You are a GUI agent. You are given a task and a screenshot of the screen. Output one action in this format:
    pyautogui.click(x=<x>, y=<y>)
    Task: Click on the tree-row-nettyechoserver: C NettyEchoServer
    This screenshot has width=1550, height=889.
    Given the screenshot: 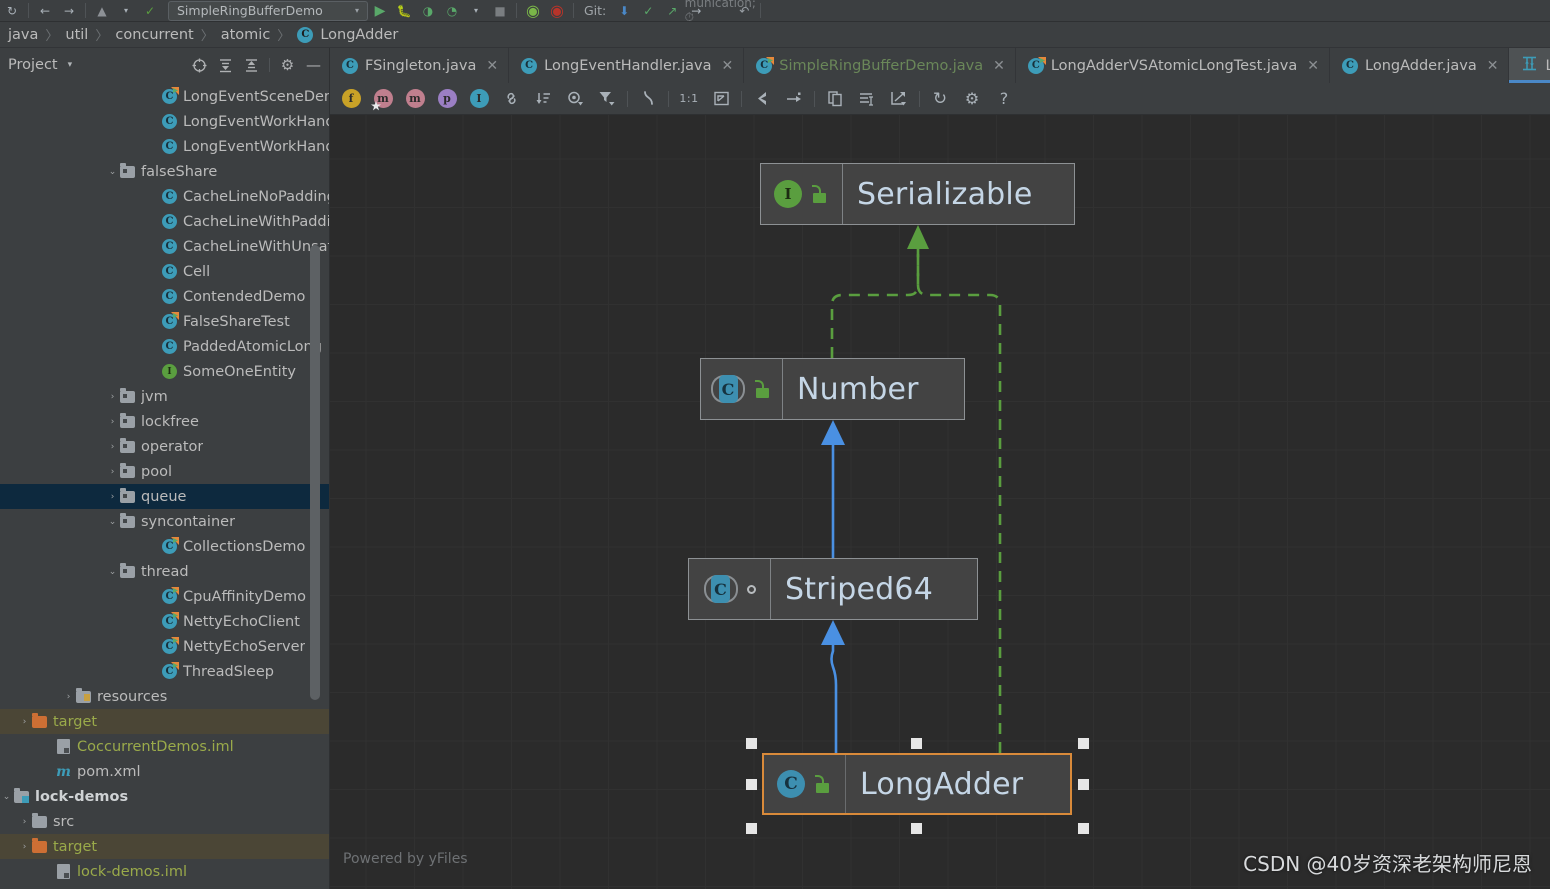 What is the action you would take?
    pyautogui.click(x=165, y=646)
    